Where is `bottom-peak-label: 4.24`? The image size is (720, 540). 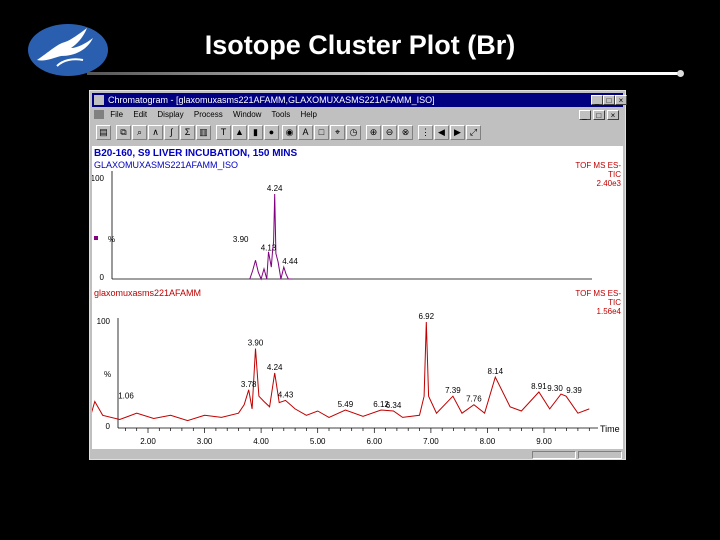 bottom-peak-label: 4.24 is located at coordinates (275, 367).